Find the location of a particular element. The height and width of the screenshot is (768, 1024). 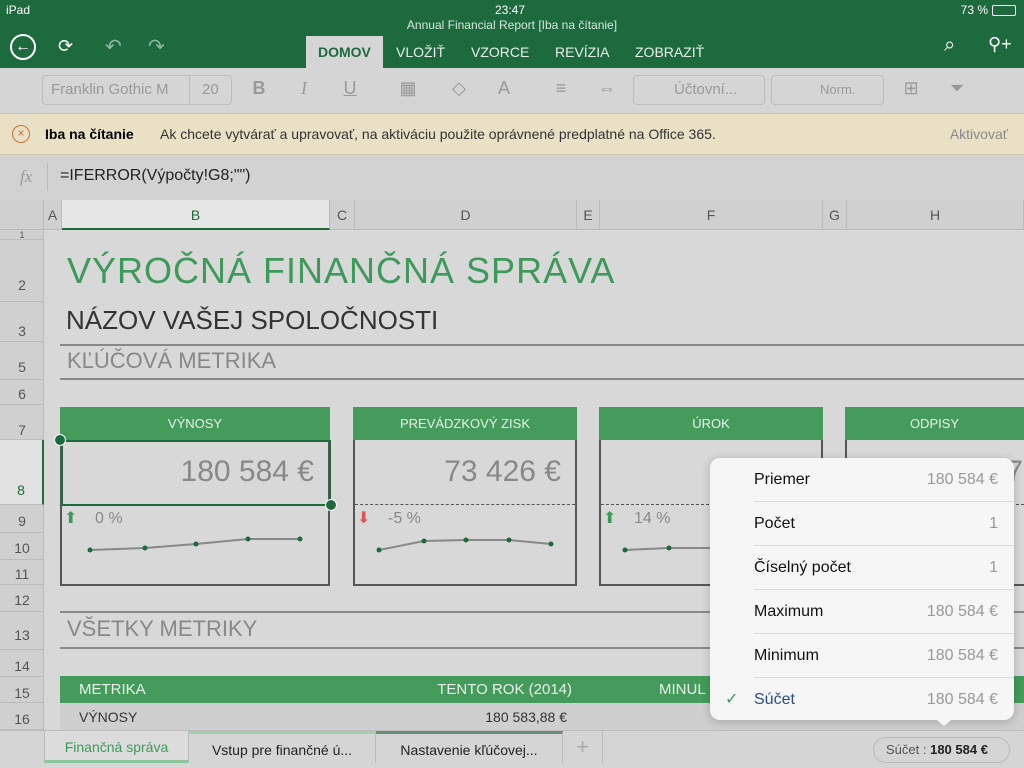

popover-item-maximum: Maximum 180 584 € is located at coordinates (884, 612).